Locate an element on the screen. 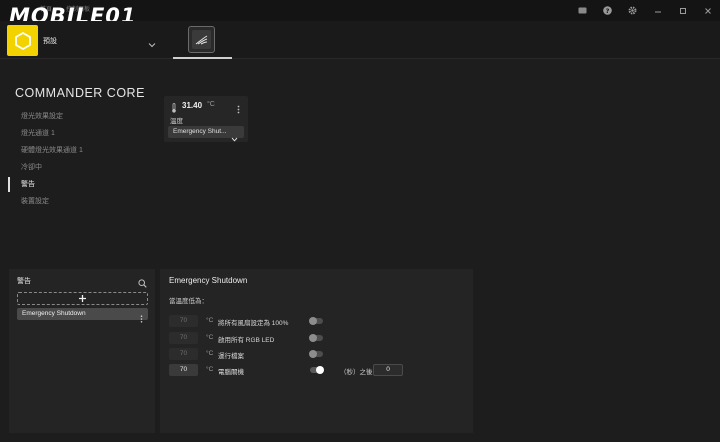  profile-hexagon-icon is located at coordinates (22, 40).